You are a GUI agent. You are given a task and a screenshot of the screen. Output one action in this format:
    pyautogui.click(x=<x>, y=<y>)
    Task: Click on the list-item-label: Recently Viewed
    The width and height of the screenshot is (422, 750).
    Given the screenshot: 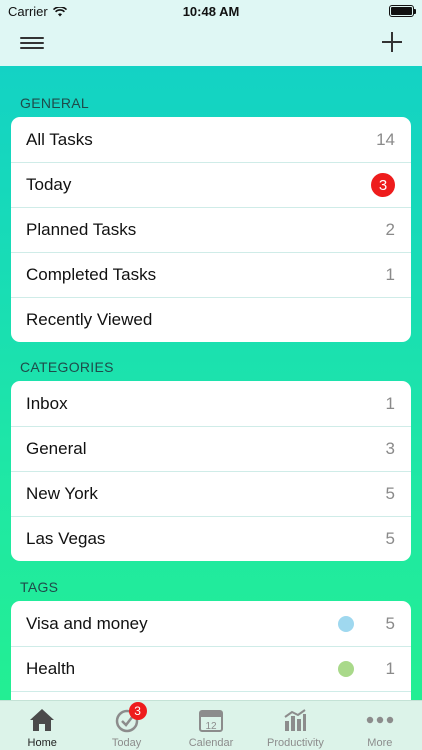 What is the action you would take?
    pyautogui.click(x=89, y=319)
    